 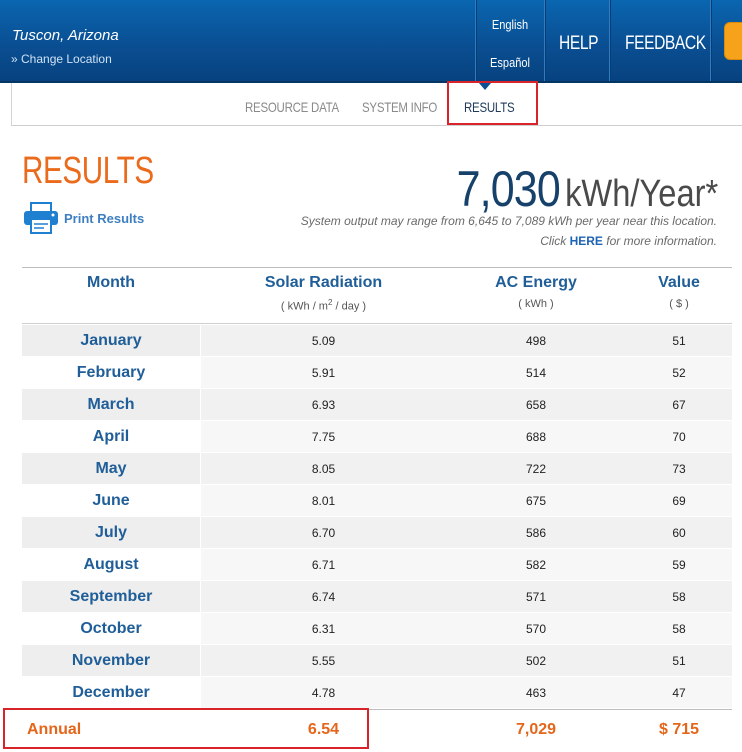 I want to click on annual-highlight, so click(x=186, y=728).